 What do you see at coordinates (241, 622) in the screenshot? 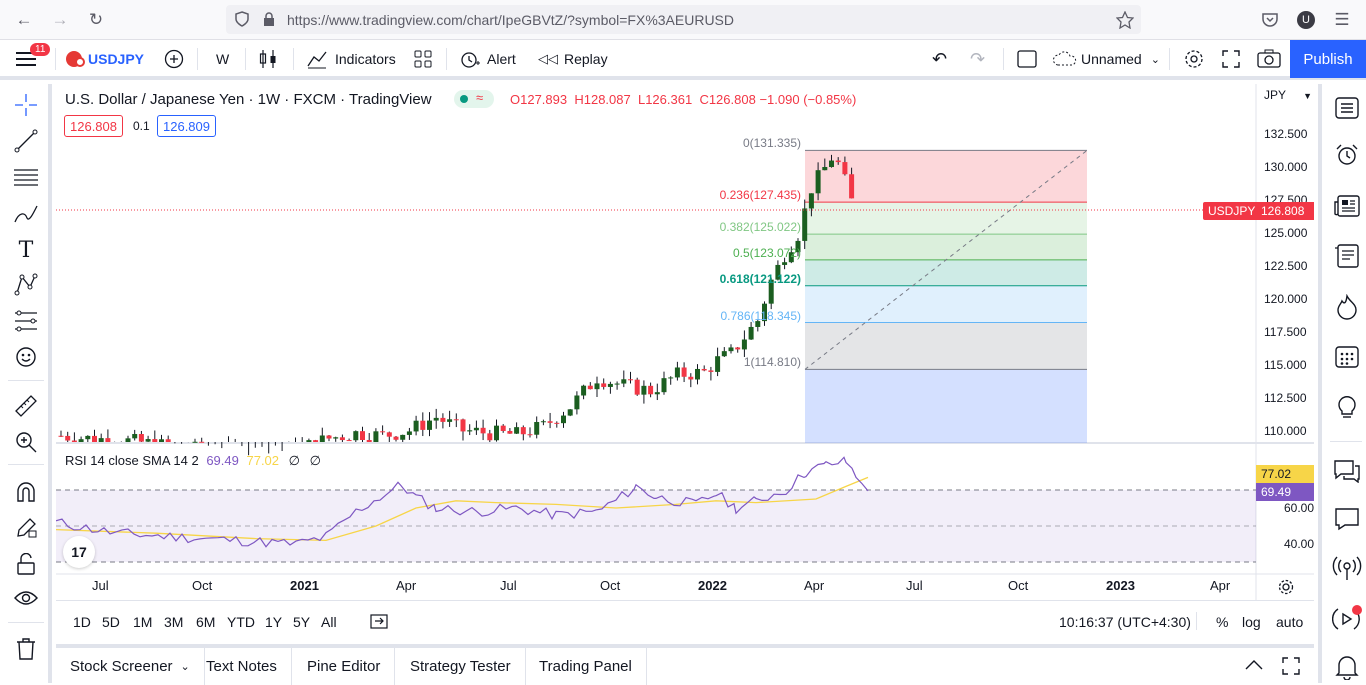
I see `range-button-ytd: YTD` at bounding box center [241, 622].